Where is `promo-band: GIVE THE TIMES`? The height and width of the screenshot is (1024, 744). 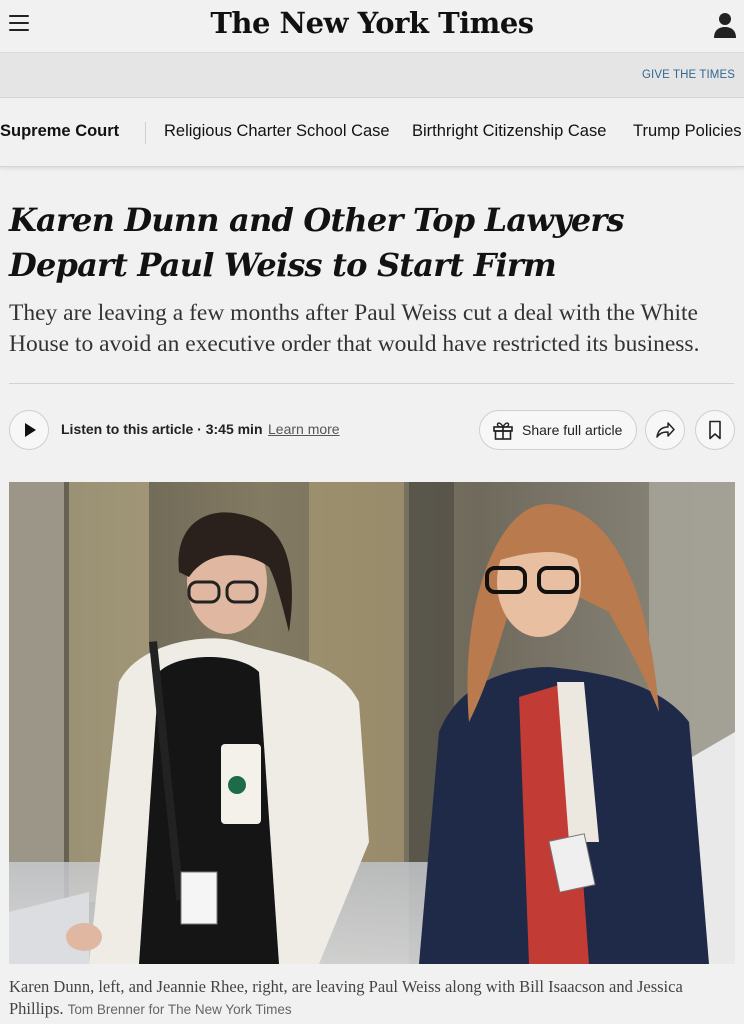
promo-band: GIVE THE TIMES is located at coordinates (372, 75).